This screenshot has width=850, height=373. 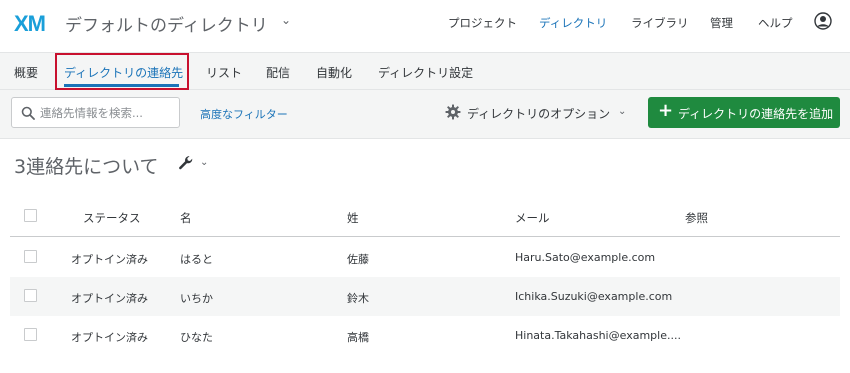 I want to click on cell-last-name: 鈴木, so click(x=358, y=298).